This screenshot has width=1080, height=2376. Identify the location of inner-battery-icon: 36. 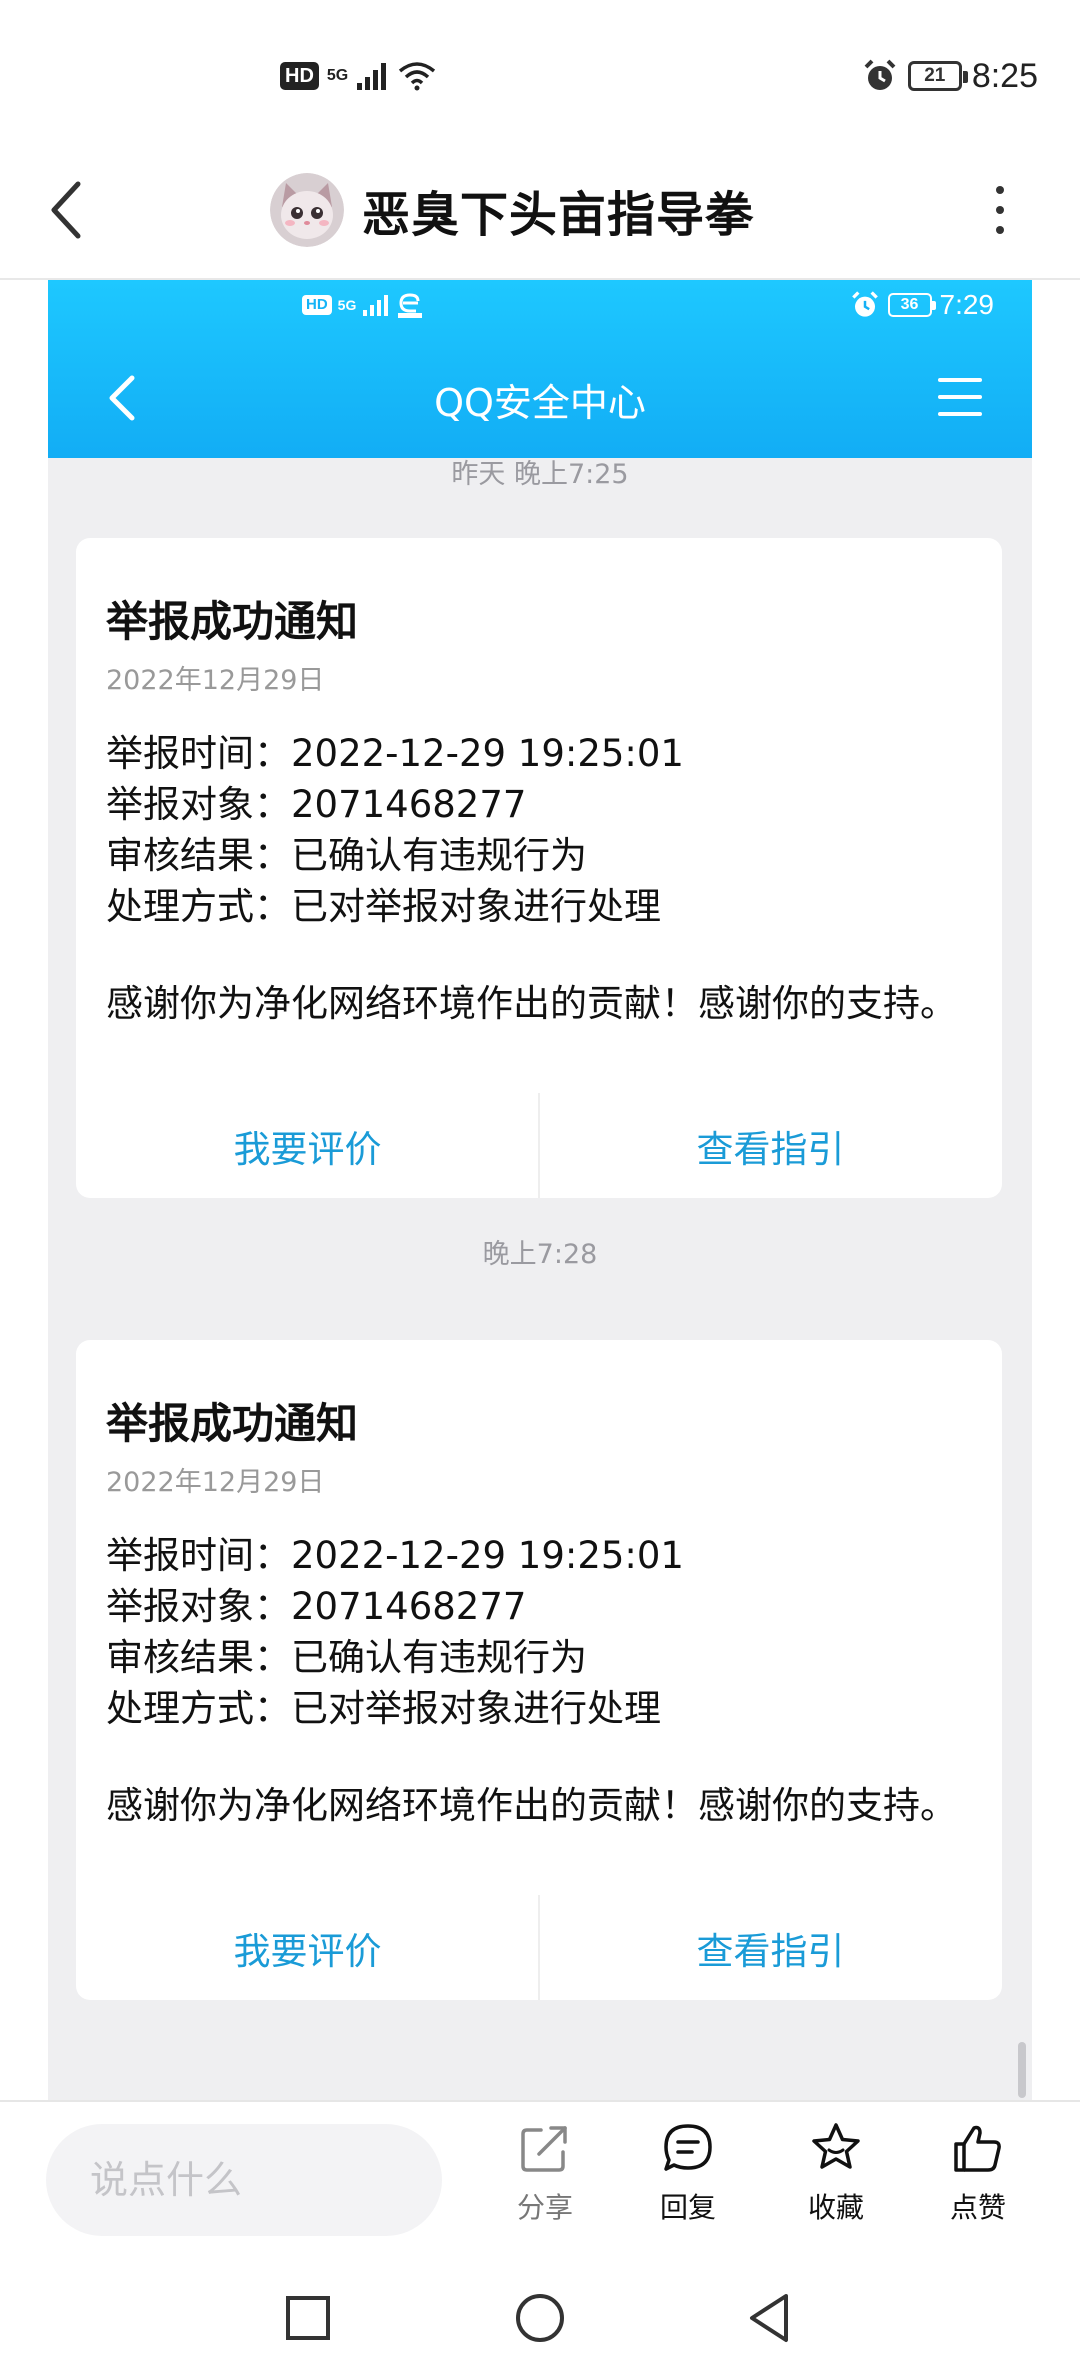
(911, 305).